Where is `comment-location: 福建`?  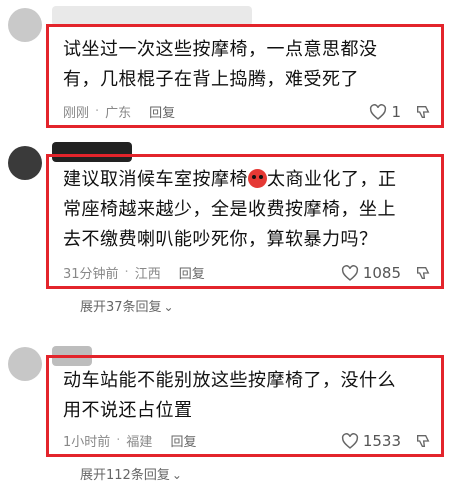 comment-location: 福建 is located at coordinates (139, 442).